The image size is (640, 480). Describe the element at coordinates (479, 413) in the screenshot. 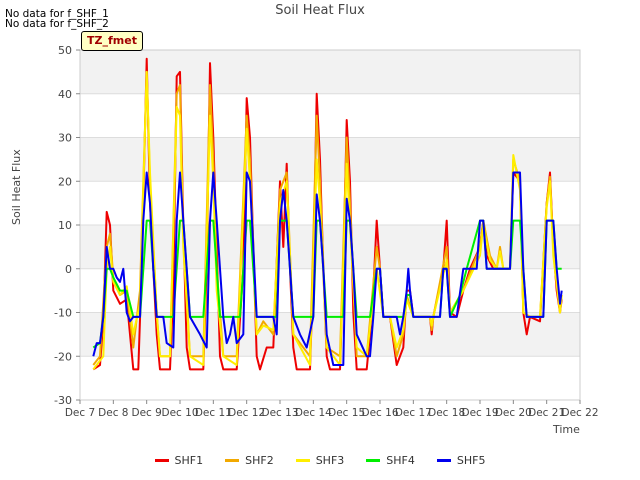

I see `x-tick-label: Dec 19` at that location.